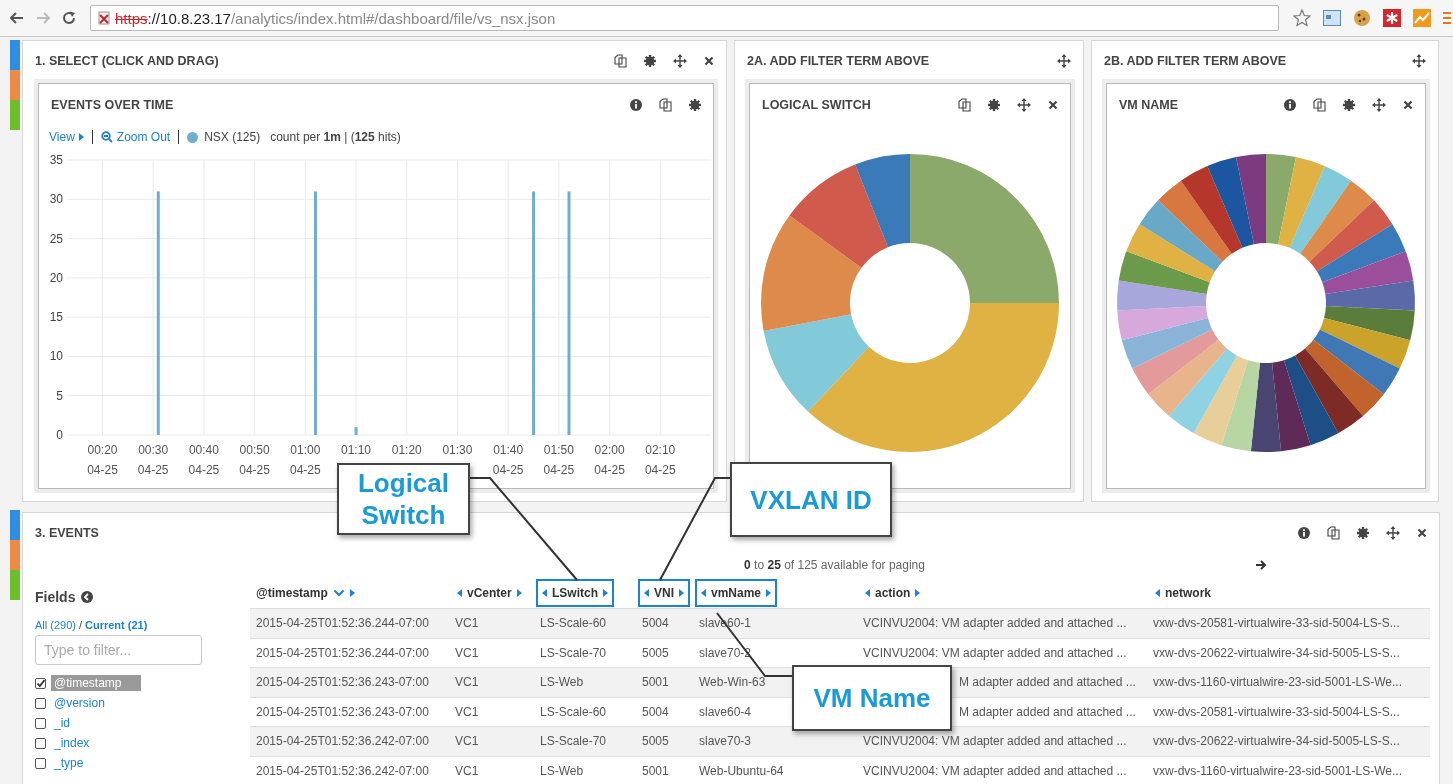 The image size is (1453, 784). Describe the element at coordinates (1392, 18) in the screenshot. I see `asterisk-icon` at that location.